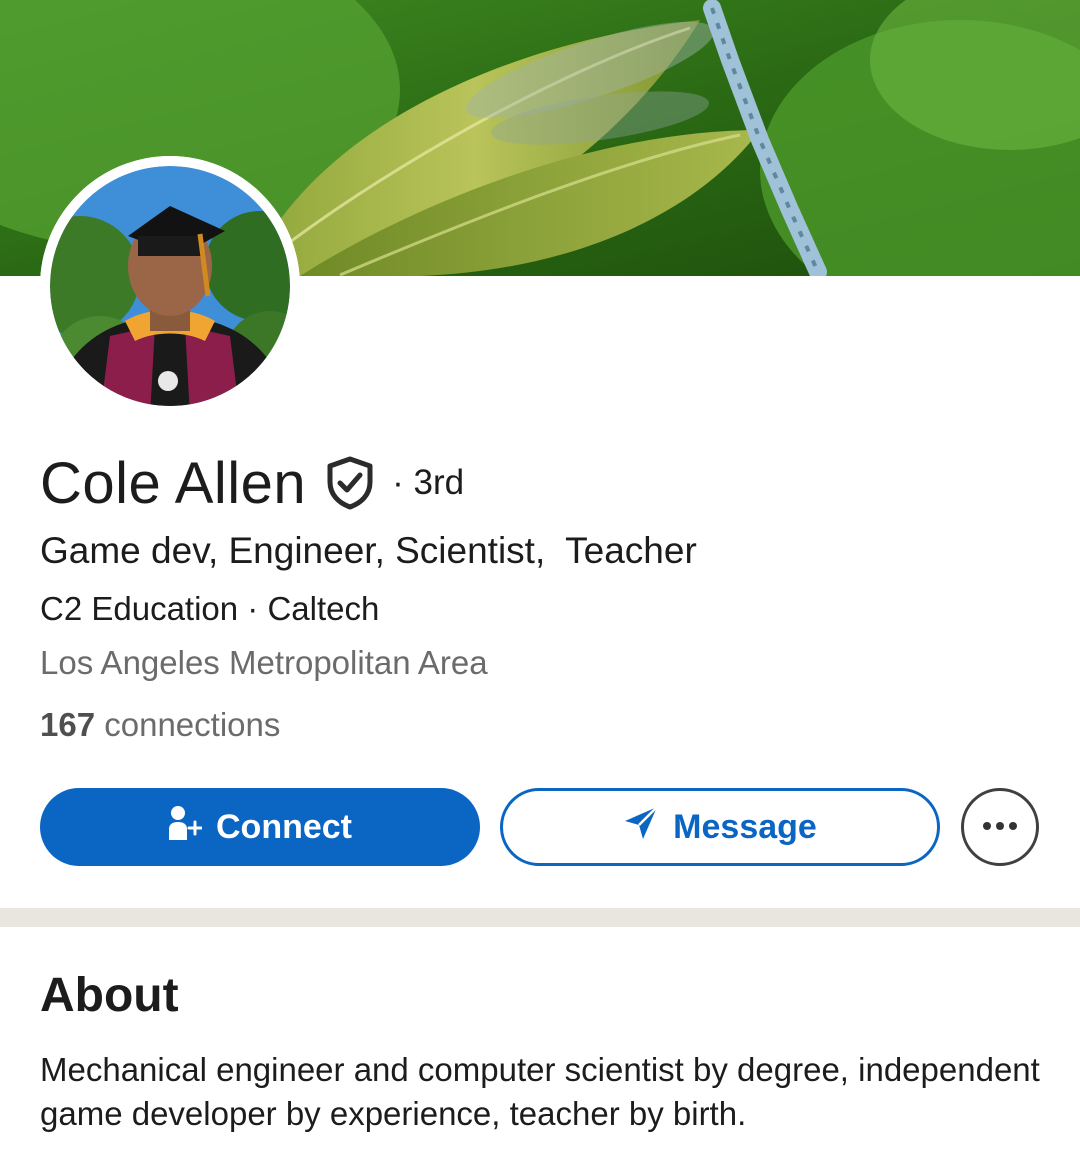 This screenshot has width=1080, height=1175. What do you see at coordinates (368, 550) in the screenshot?
I see `profile-headline: Game dev, Engineer, Scientist, Teacher` at bounding box center [368, 550].